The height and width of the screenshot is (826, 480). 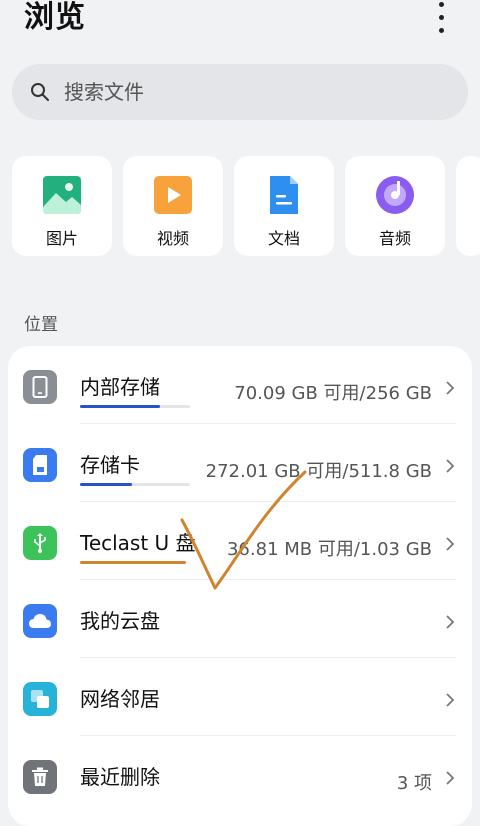 I want to click on location-name: 最近删除, so click(x=120, y=777).